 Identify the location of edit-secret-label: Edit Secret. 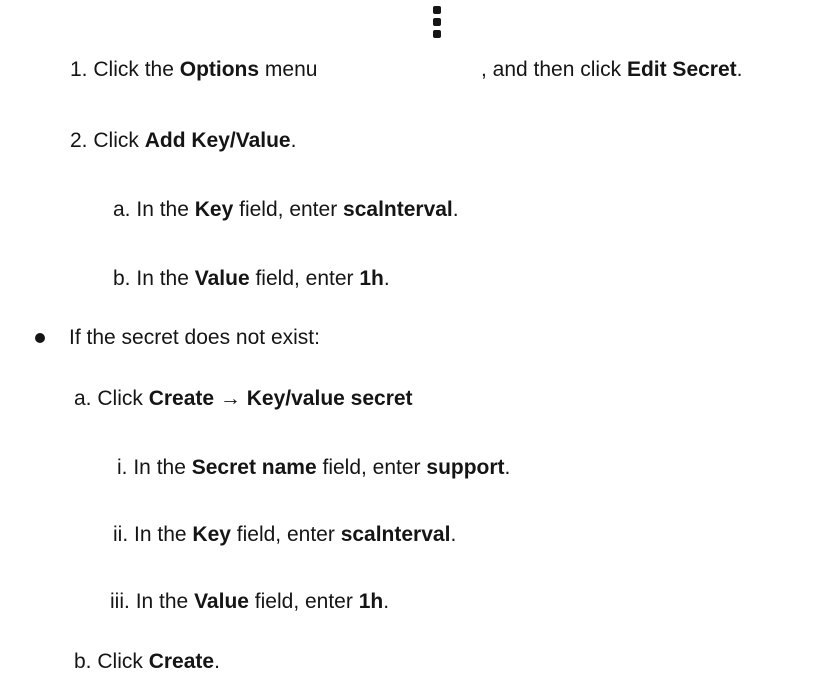
(681, 69).